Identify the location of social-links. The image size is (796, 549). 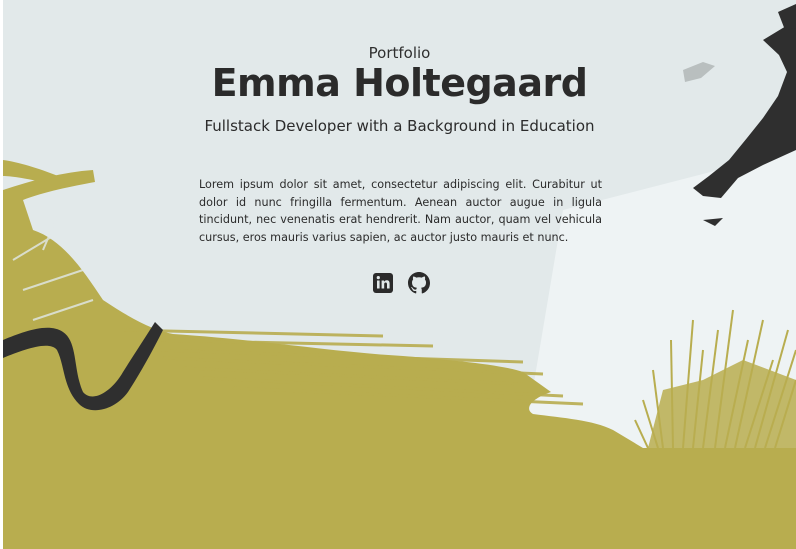
(402, 284).